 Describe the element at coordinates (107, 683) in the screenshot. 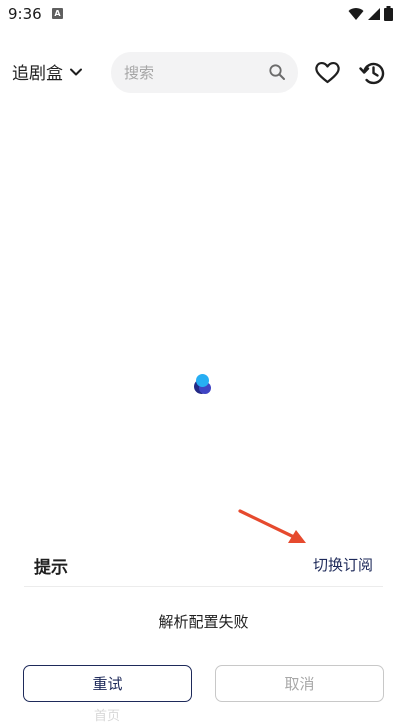

I see `retry-button: 重试` at that location.